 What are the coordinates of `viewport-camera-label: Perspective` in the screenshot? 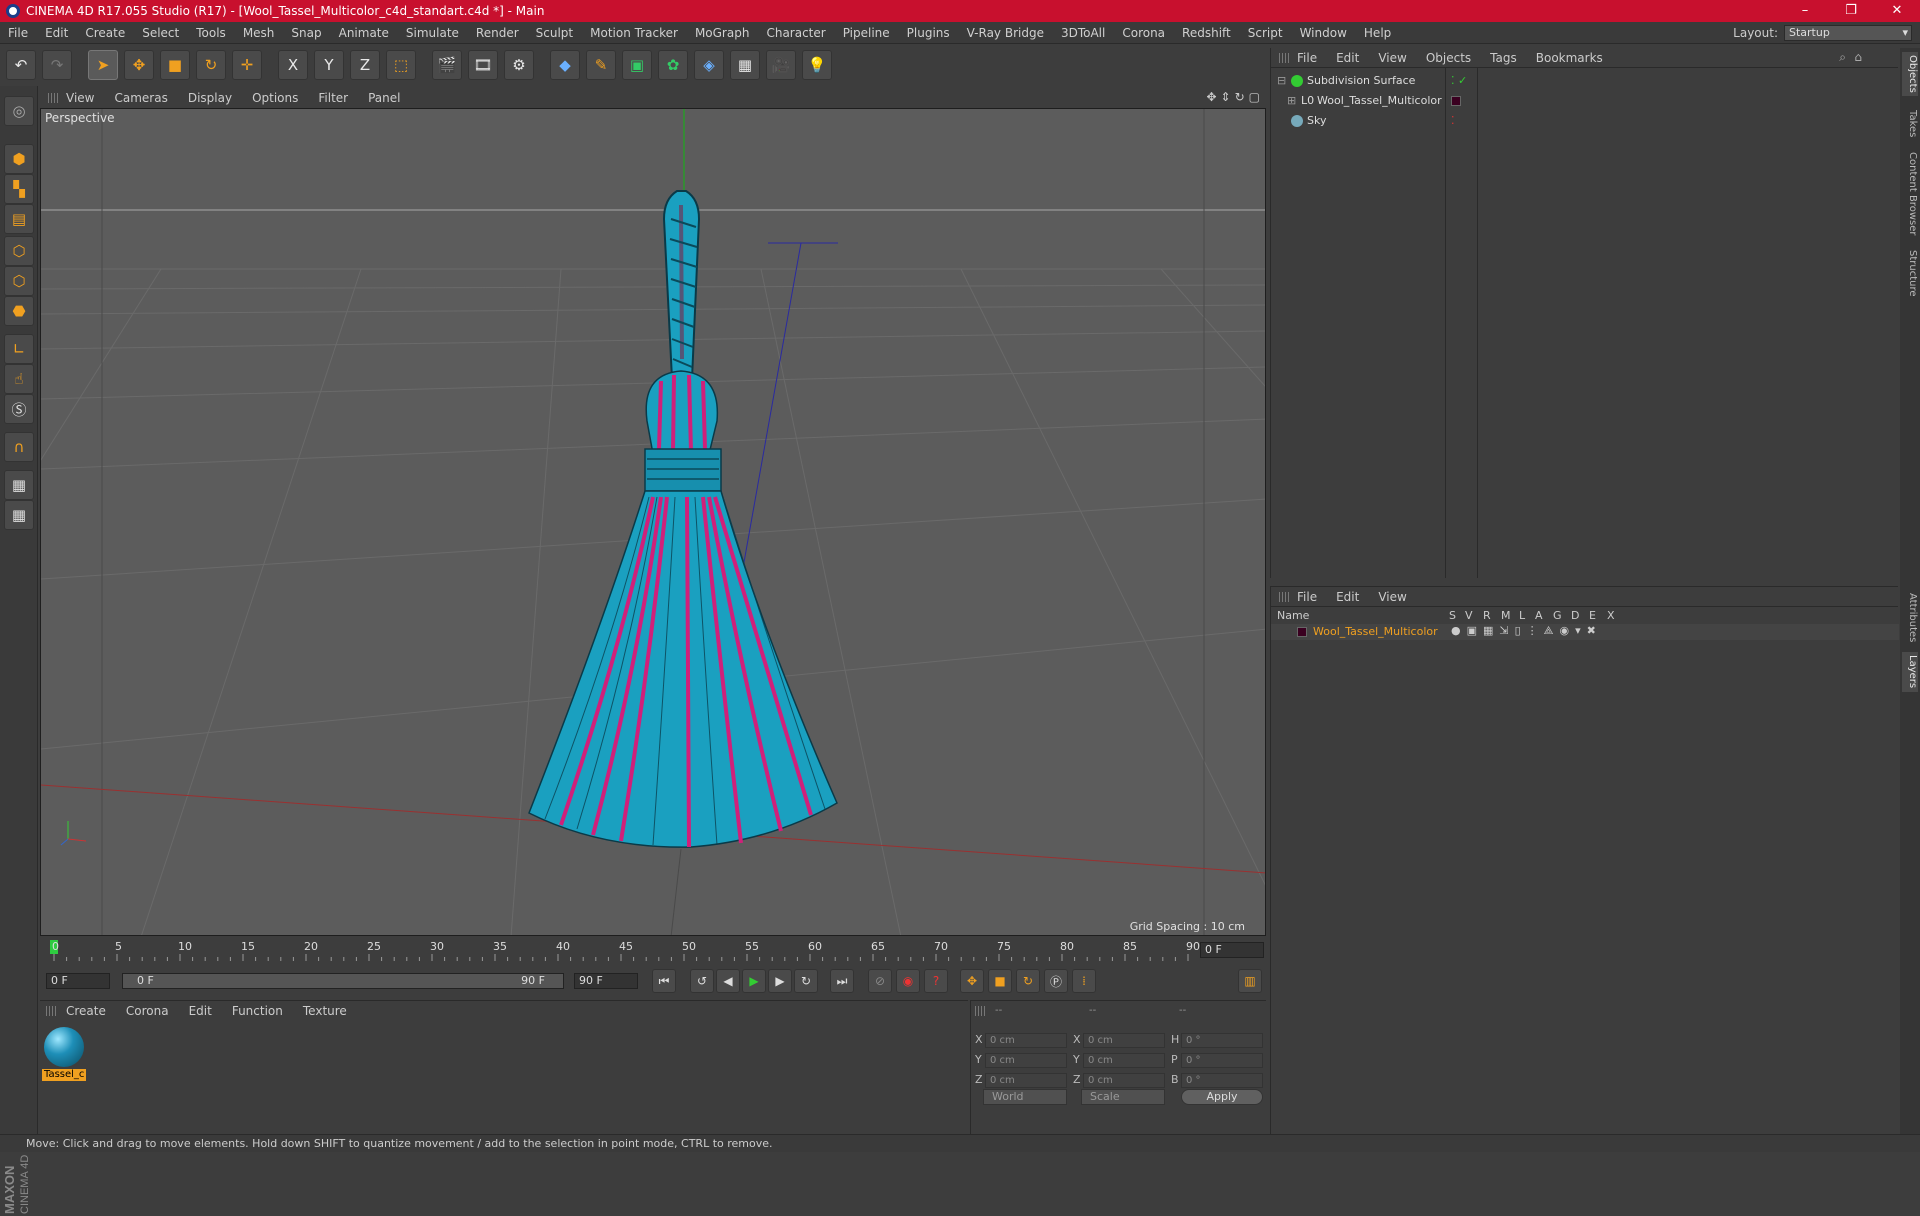 It's located at (80, 118).